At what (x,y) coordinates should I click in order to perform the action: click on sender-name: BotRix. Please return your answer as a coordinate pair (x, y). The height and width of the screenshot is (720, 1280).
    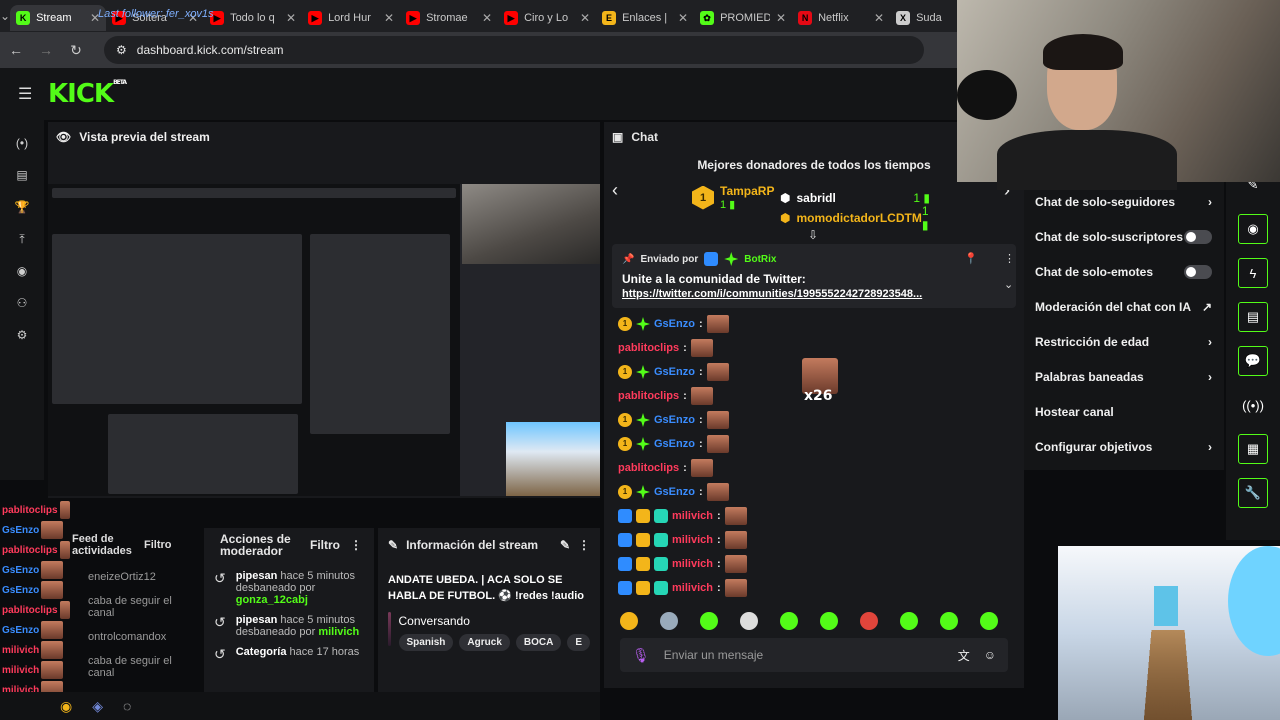
    Looking at the image, I should click on (760, 259).